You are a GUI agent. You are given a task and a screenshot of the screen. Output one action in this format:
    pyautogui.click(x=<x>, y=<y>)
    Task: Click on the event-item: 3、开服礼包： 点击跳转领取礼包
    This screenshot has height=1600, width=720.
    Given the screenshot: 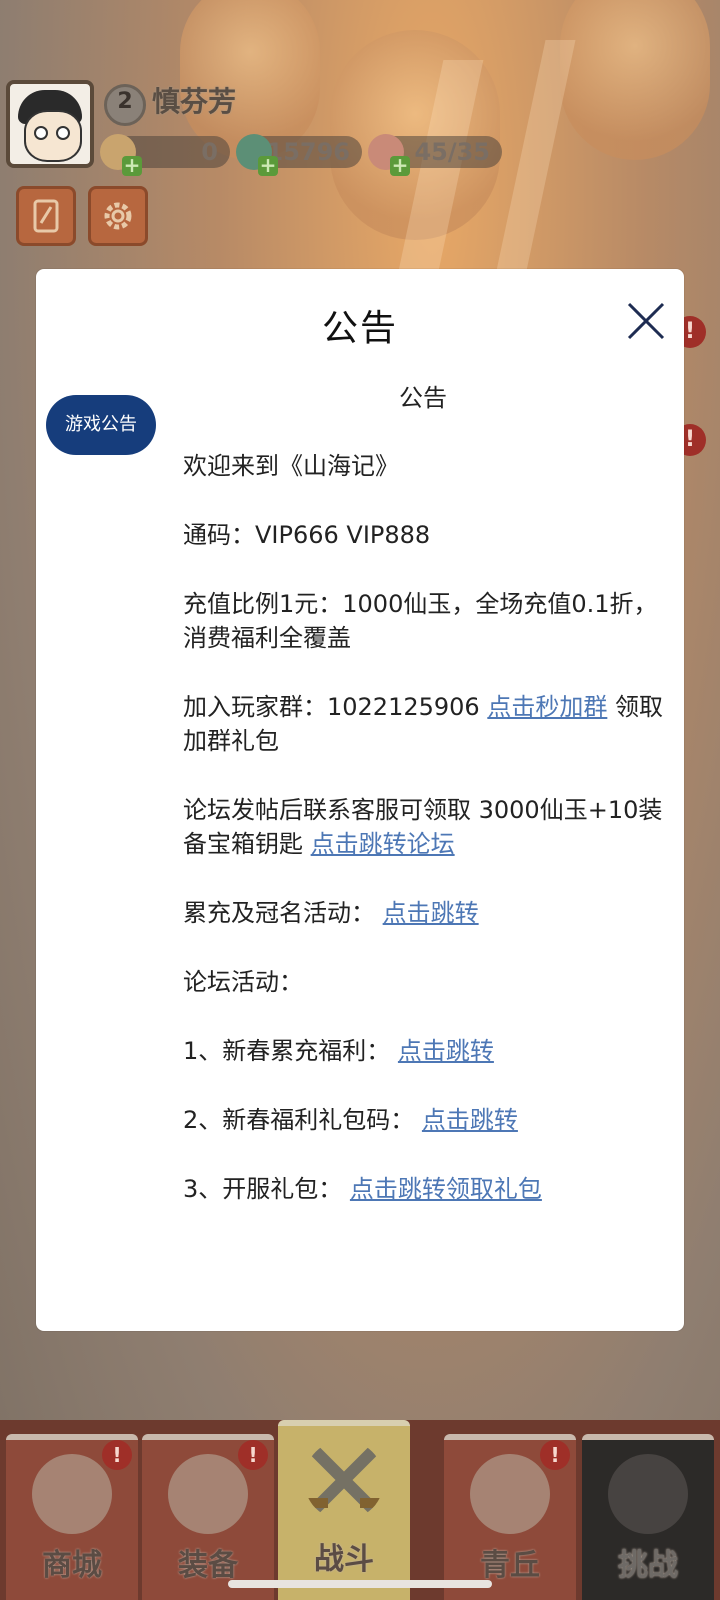 What is the action you would take?
    pyautogui.click(x=362, y=1189)
    